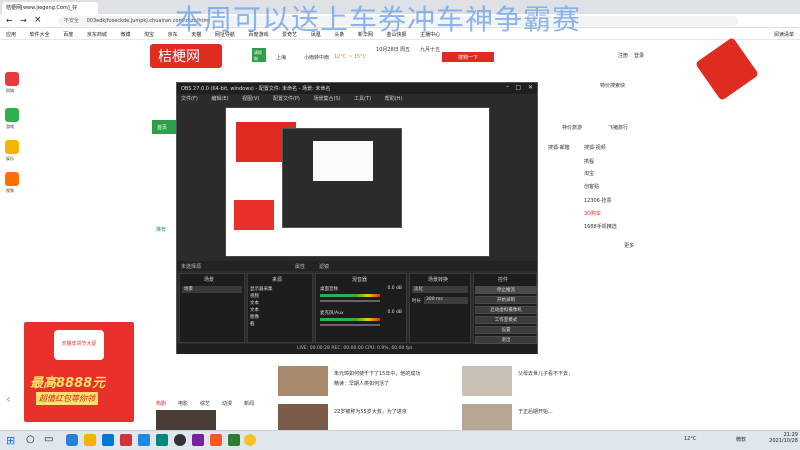 The width and height of the screenshot is (800, 450). Describe the element at coordinates (8, 399) in the screenshot. I see `prev-arrow-icon: ‹` at that location.